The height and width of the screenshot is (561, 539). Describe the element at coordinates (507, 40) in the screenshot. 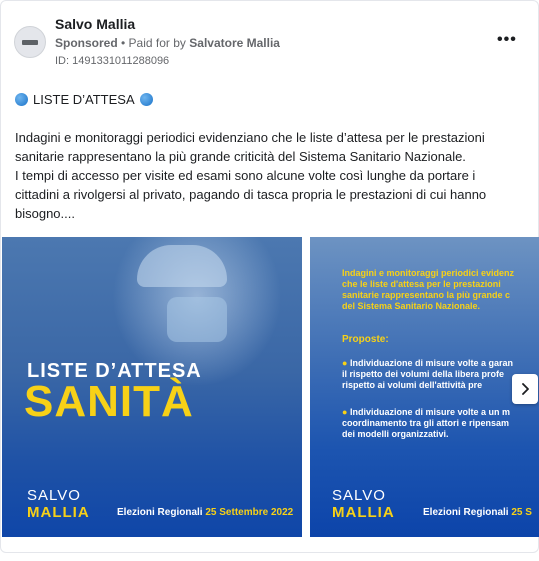

I see `more-horizontal-icon: •••` at that location.